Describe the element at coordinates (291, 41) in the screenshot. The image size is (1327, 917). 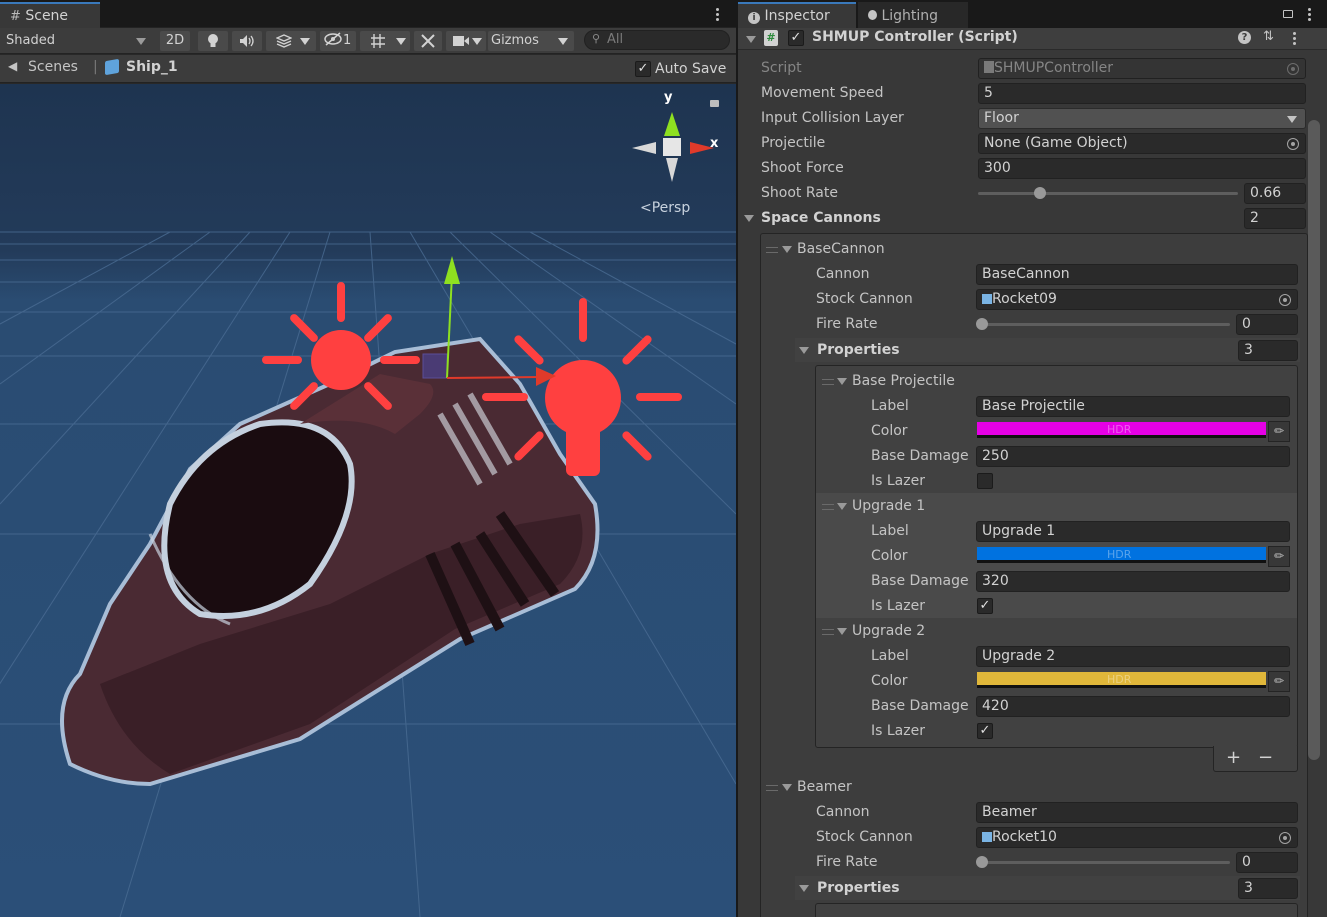
I see `effects-dropdown` at that location.